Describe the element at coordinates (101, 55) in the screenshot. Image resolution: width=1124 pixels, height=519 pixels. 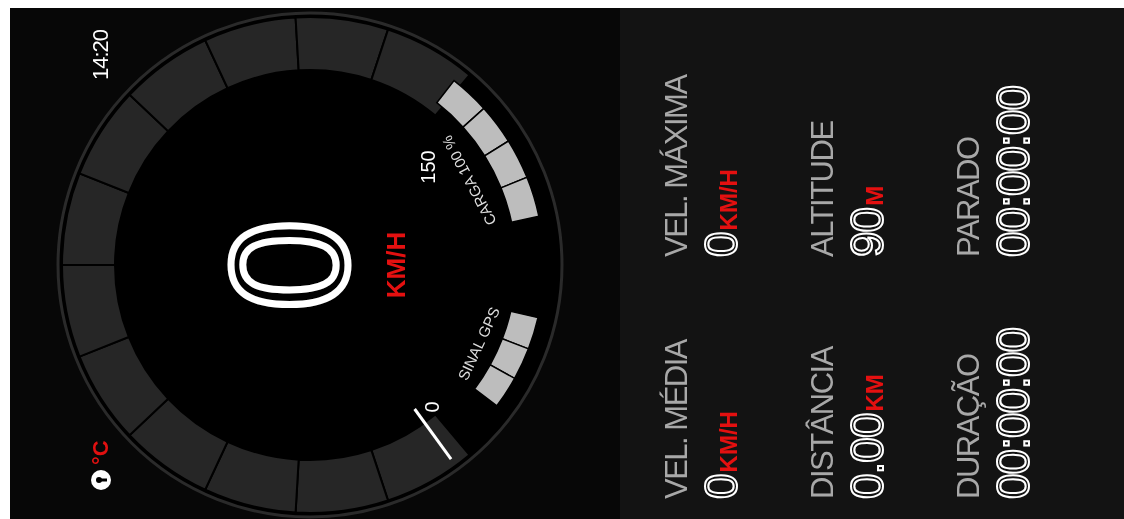
I see `clock-time: 14:20` at that location.